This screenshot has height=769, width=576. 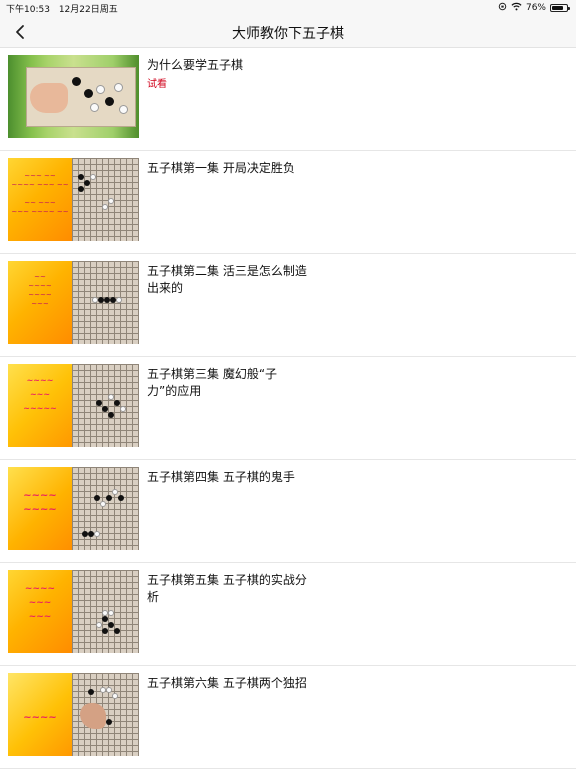 I want to click on lesson-title: 五子棋第六集 五子棋两个独招, so click(x=227, y=683).